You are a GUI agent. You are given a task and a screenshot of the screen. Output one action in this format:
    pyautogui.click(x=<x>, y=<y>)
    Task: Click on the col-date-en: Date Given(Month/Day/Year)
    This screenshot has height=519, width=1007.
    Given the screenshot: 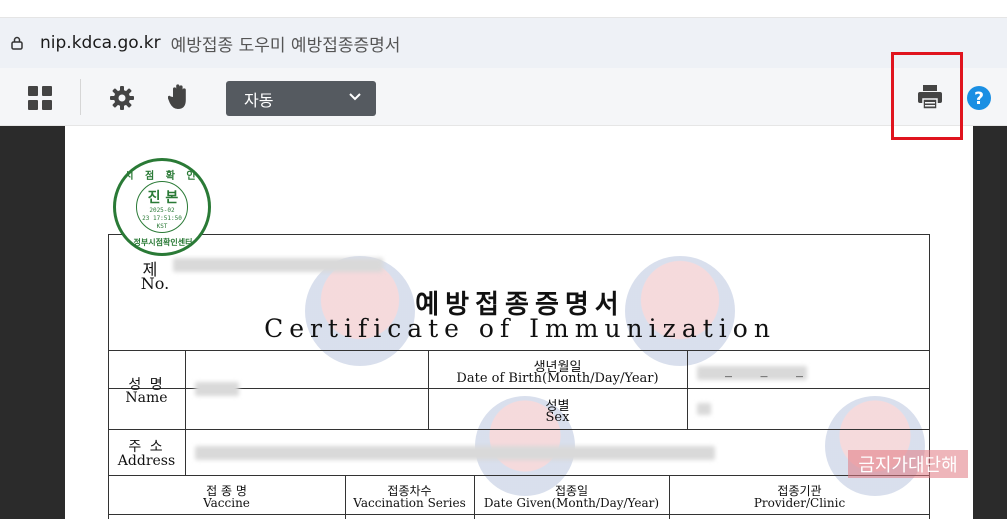 What is the action you would take?
    pyautogui.click(x=571, y=503)
    